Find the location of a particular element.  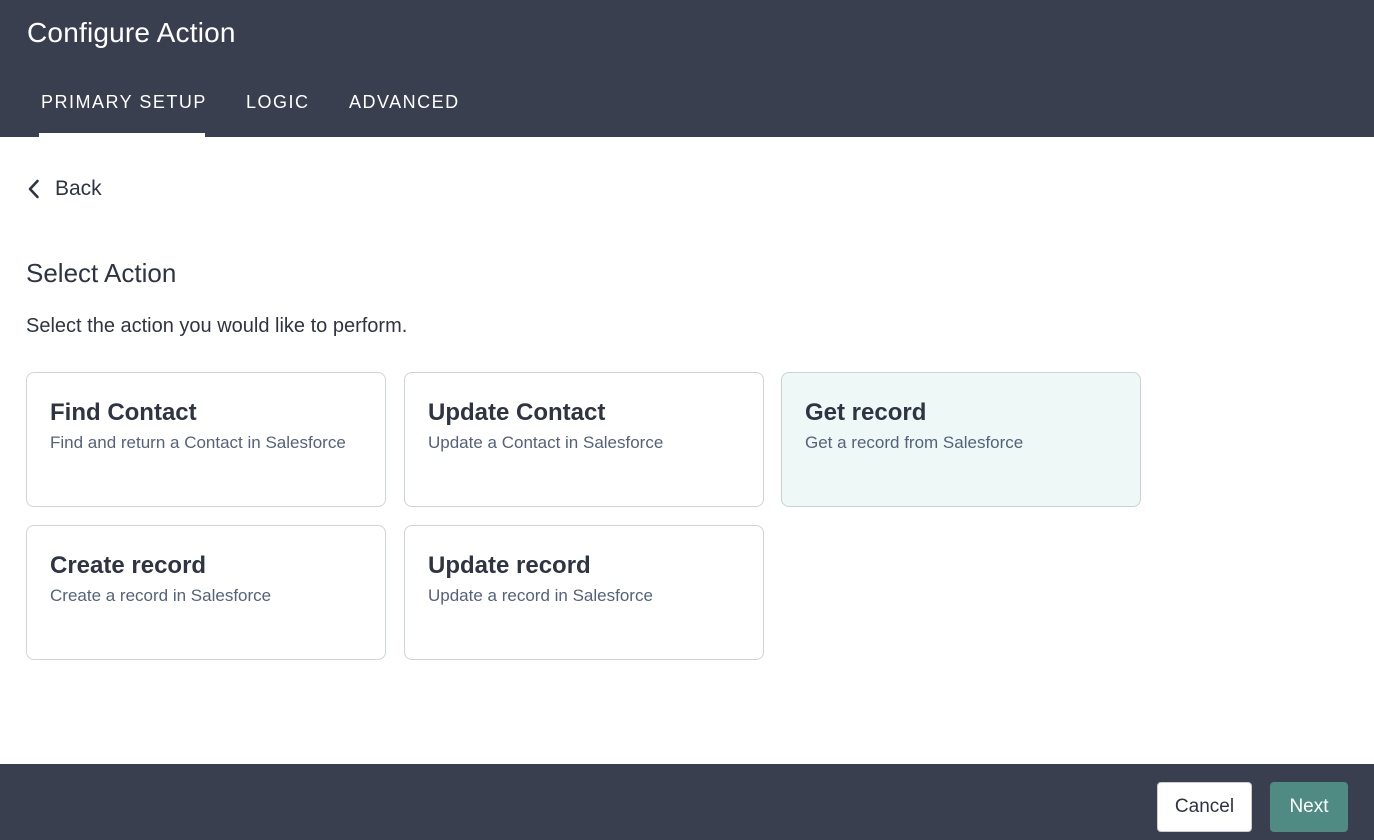

active-tab-indicator is located at coordinates (122, 135).